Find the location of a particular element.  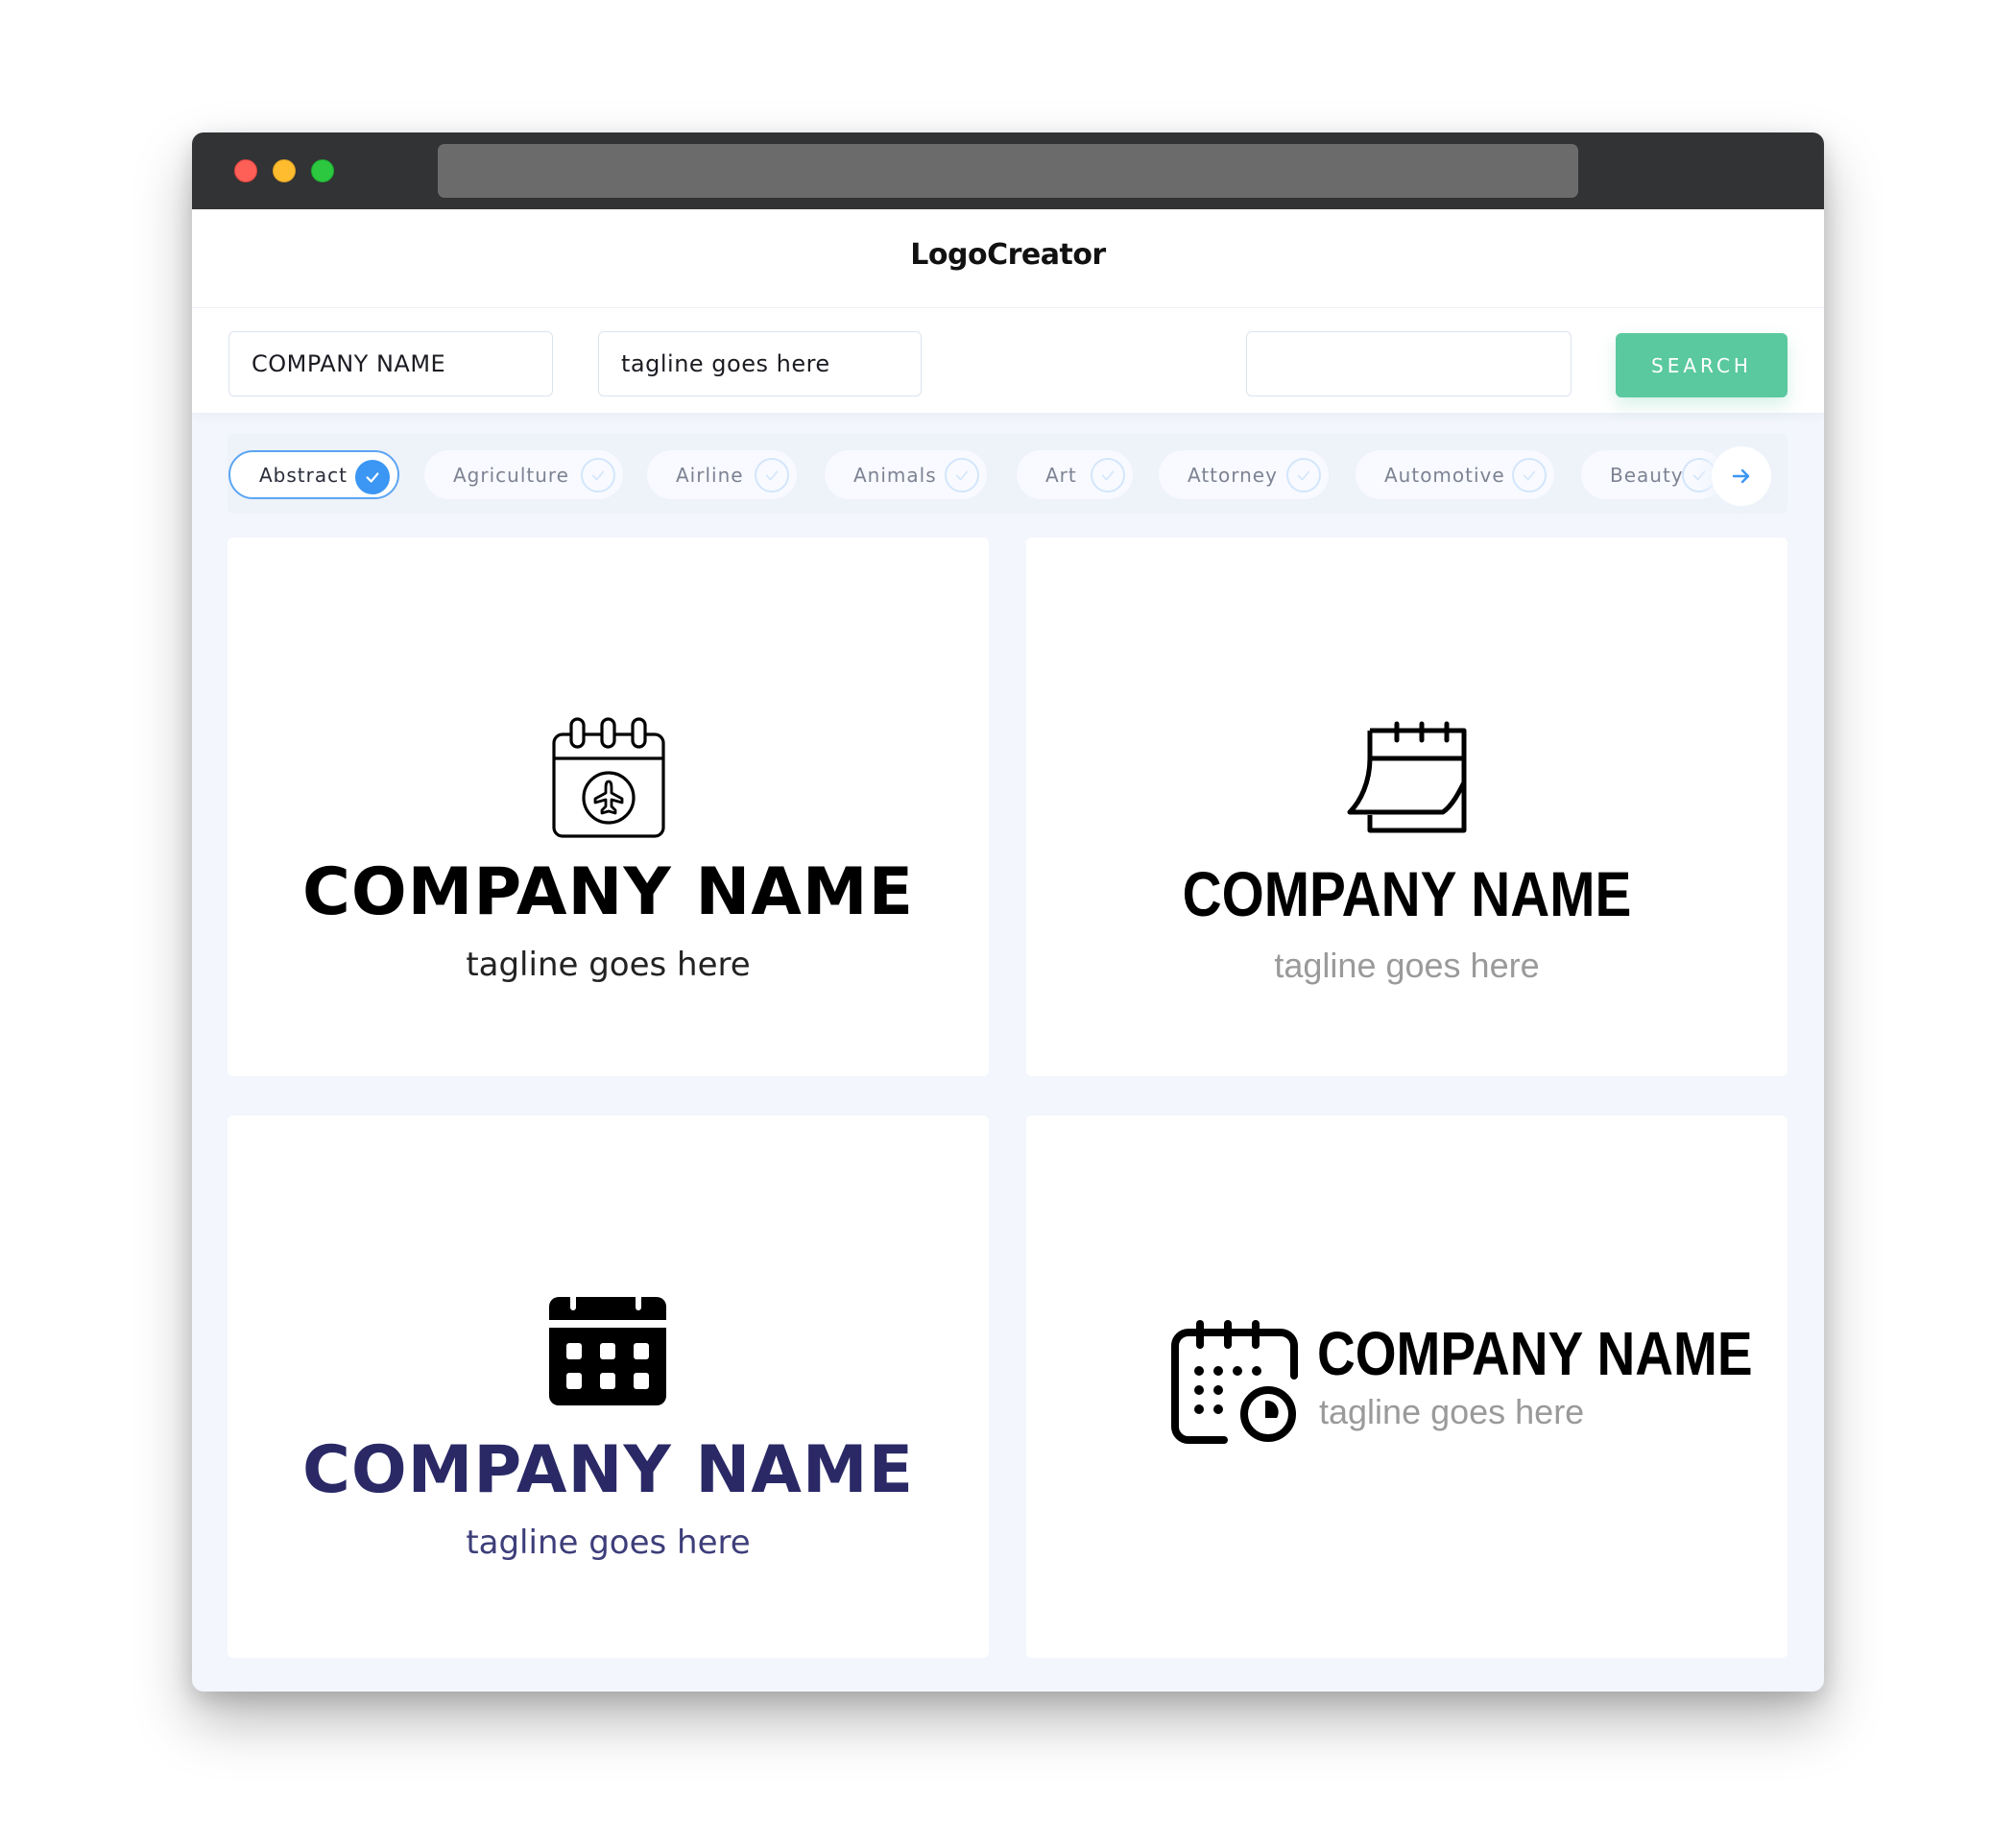

search-button: SEARCH is located at coordinates (1702, 365).